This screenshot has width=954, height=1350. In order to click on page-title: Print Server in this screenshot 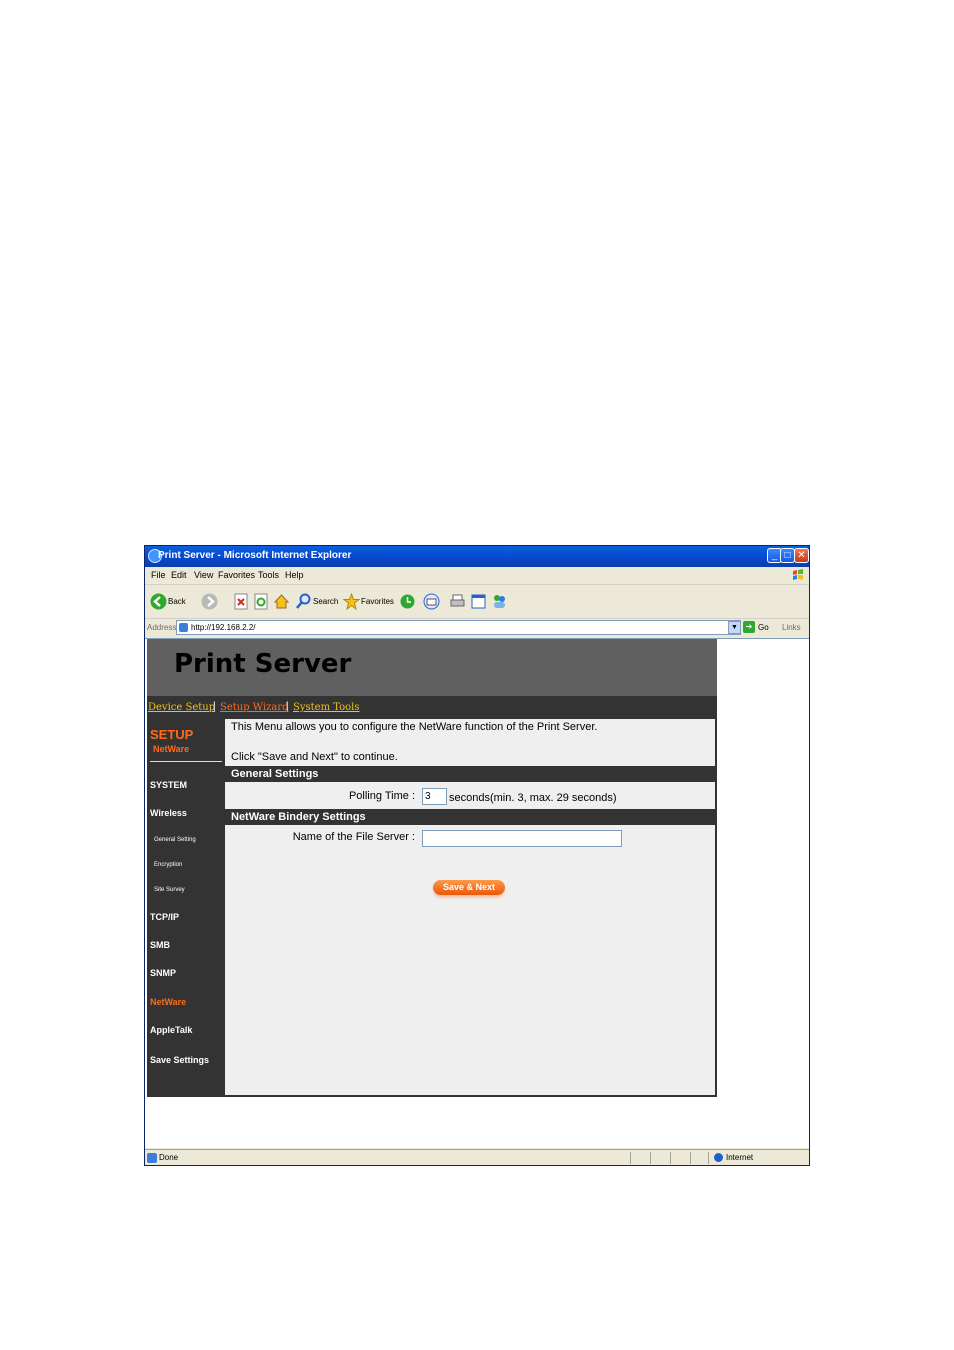, I will do `click(263, 664)`.